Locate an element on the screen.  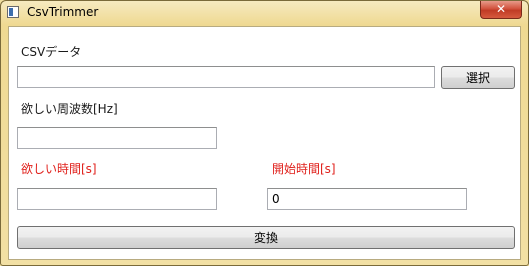
window-title: CsvTrimmer is located at coordinates (63, 12).